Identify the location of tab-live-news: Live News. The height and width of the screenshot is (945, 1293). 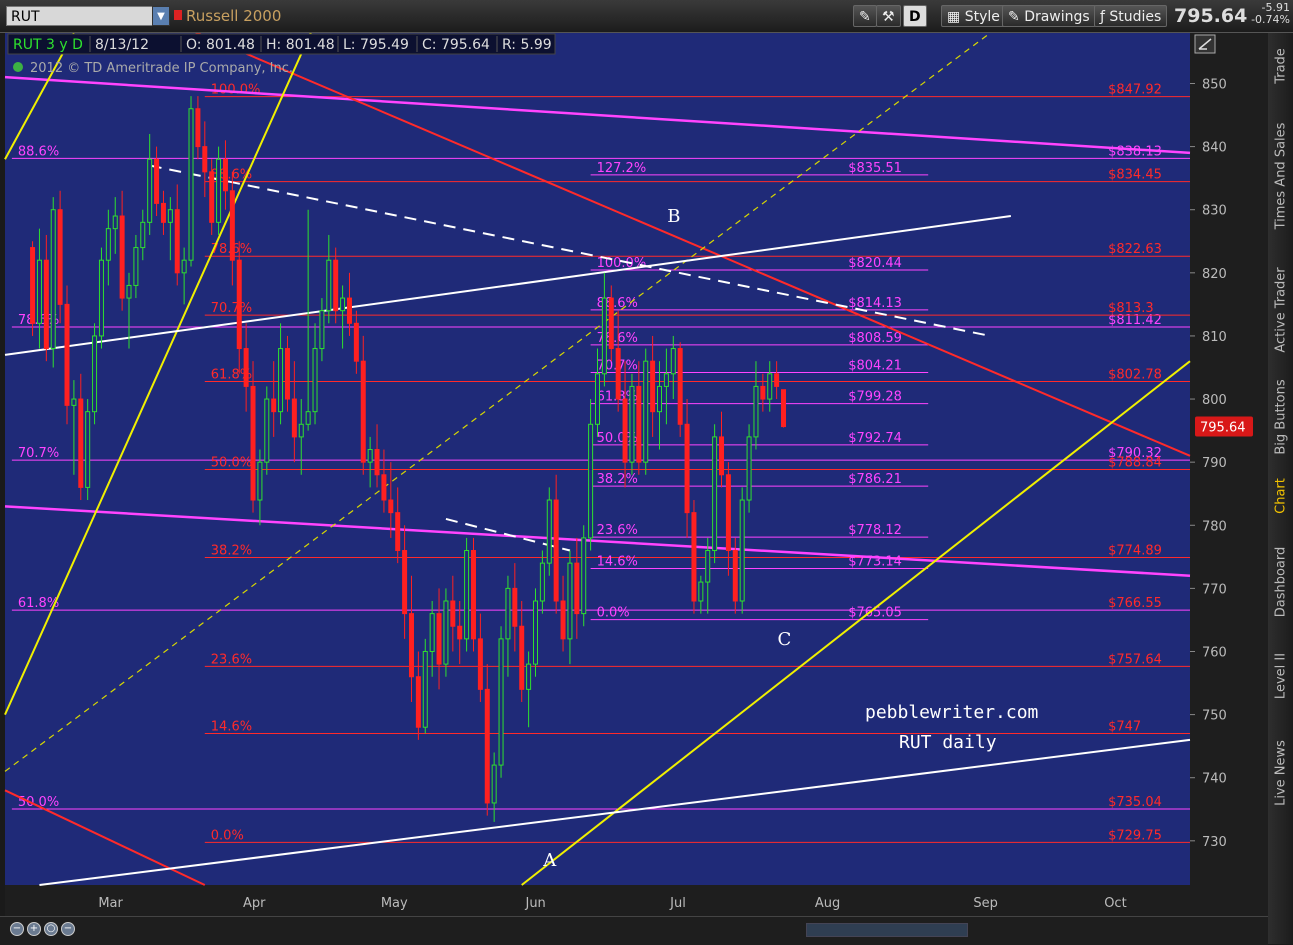
(1280, 772).